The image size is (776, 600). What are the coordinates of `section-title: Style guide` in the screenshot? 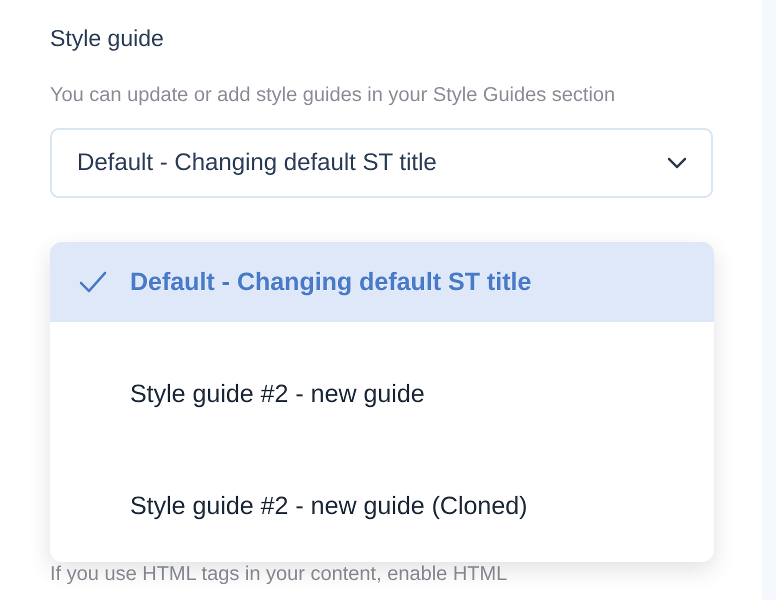 It's located at (107, 38).